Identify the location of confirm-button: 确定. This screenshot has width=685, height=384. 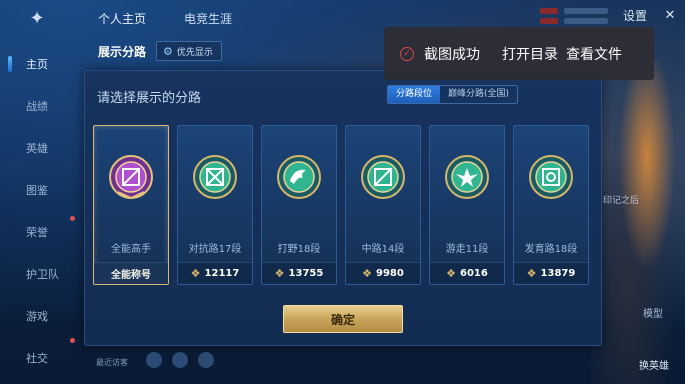
(343, 319).